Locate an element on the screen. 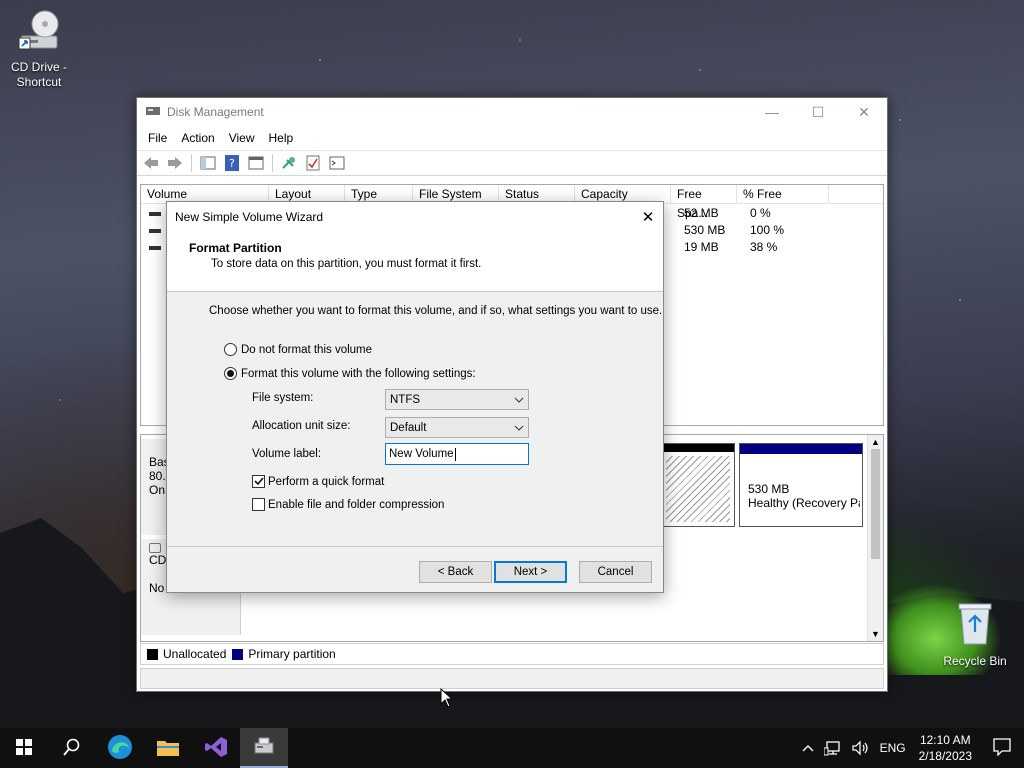 Image resolution: width=1024 pixels, height=768 pixels. menu-file: File is located at coordinates (157, 138).